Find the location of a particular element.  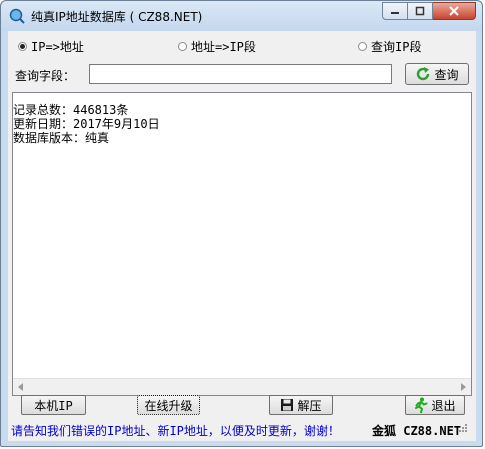

app-icon is located at coordinates (17, 16).